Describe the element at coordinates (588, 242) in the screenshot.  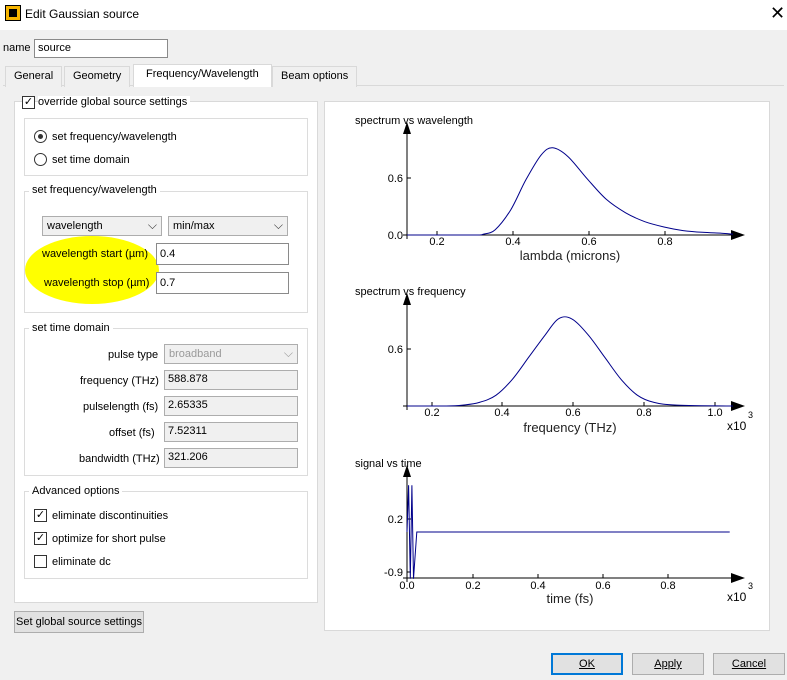
I see `x-tick-label-1: 0.6` at that location.